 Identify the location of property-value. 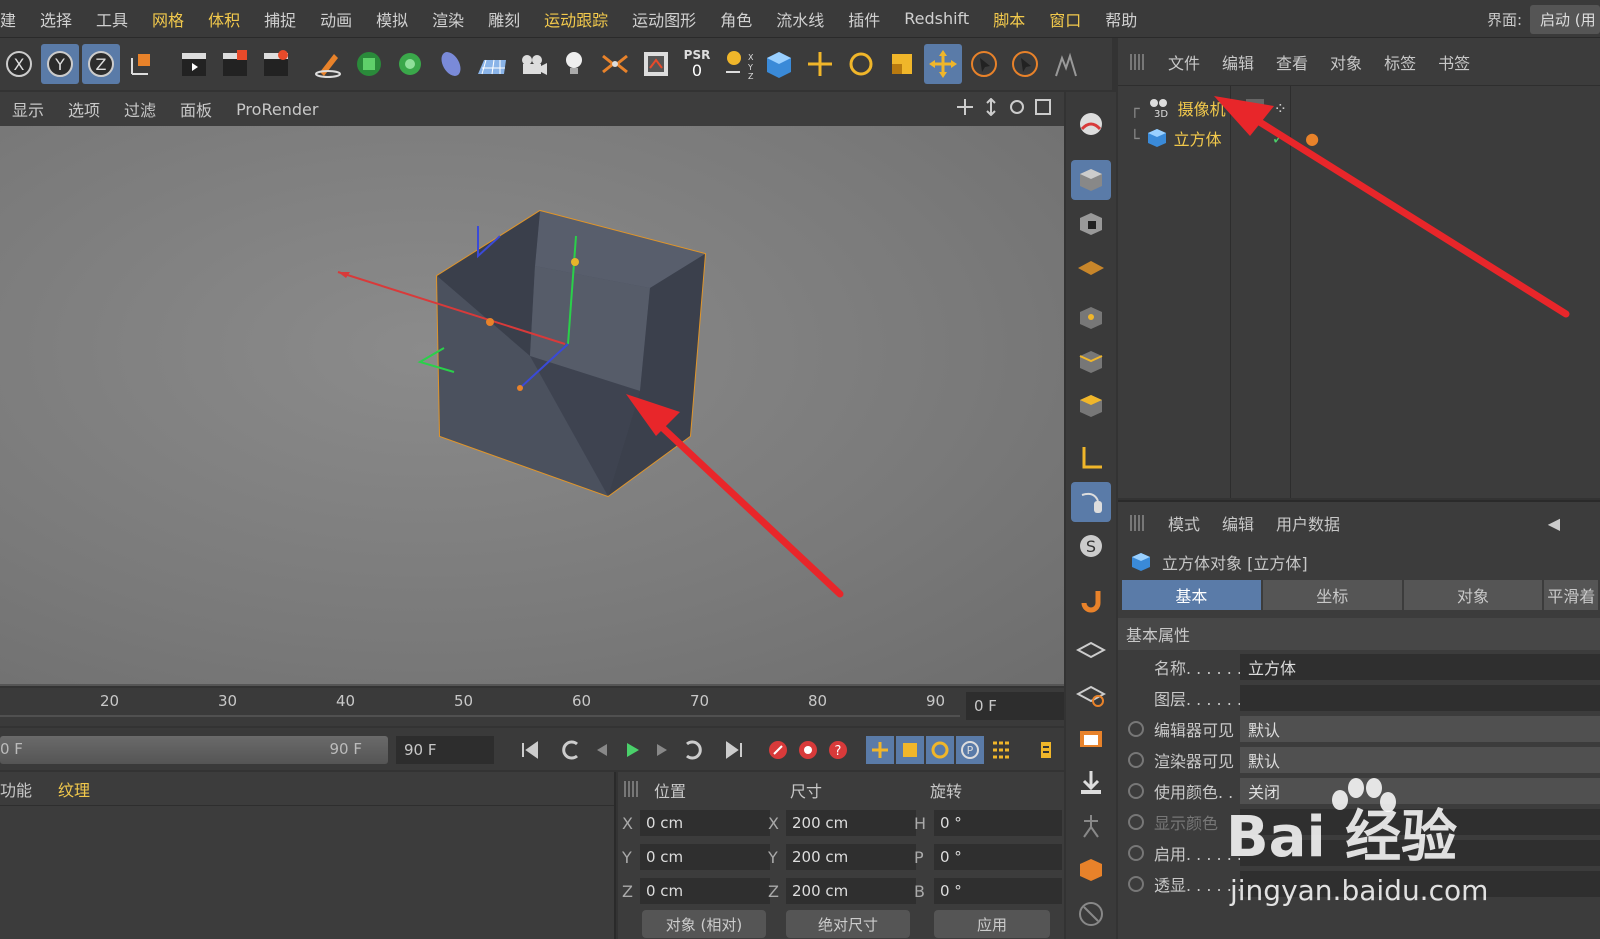
(1420, 698).